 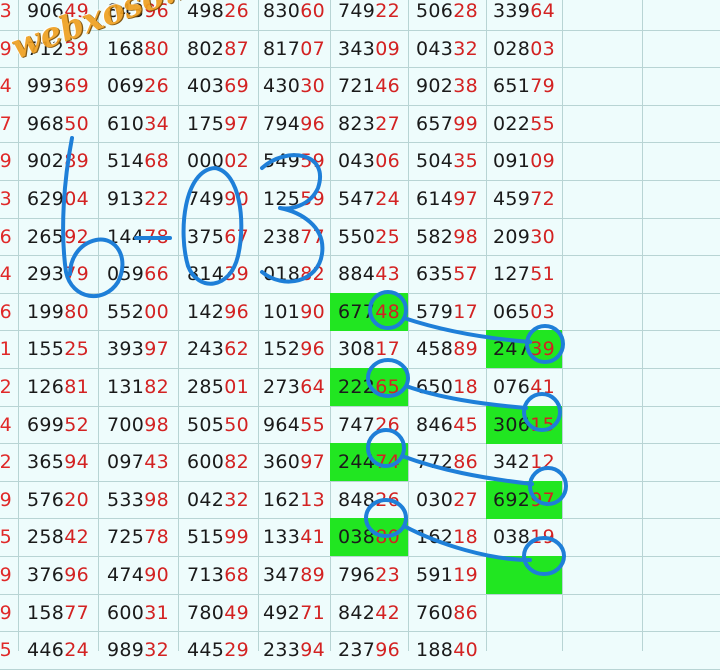 I want to click on cell-prefix: 162, so click(x=435, y=537).